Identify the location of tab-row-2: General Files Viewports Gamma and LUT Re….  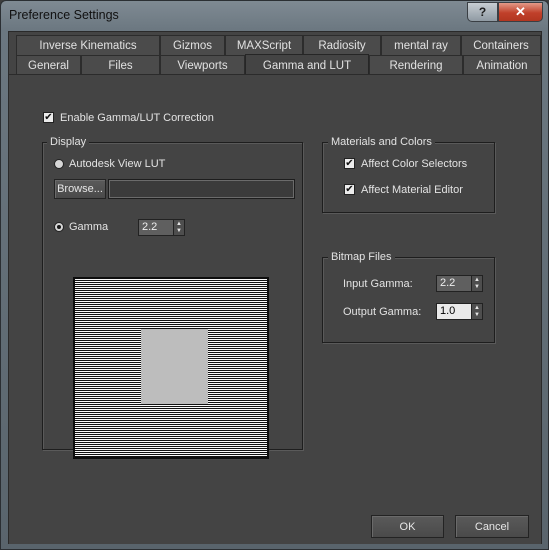
(278, 65).